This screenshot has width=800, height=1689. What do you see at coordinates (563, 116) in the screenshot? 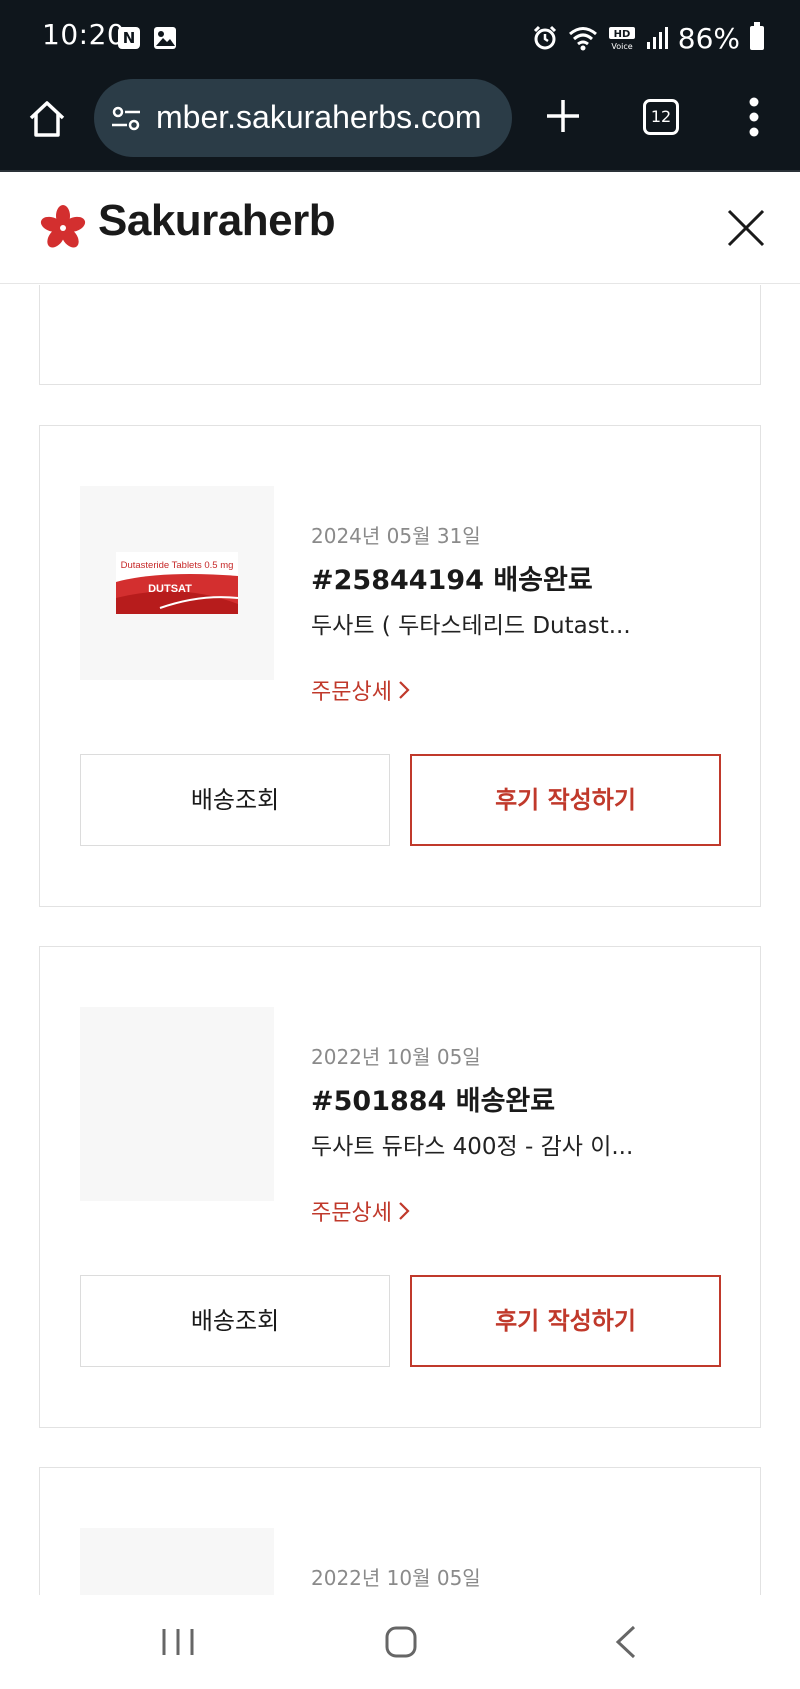
I see `new-tab-icon` at bounding box center [563, 116].